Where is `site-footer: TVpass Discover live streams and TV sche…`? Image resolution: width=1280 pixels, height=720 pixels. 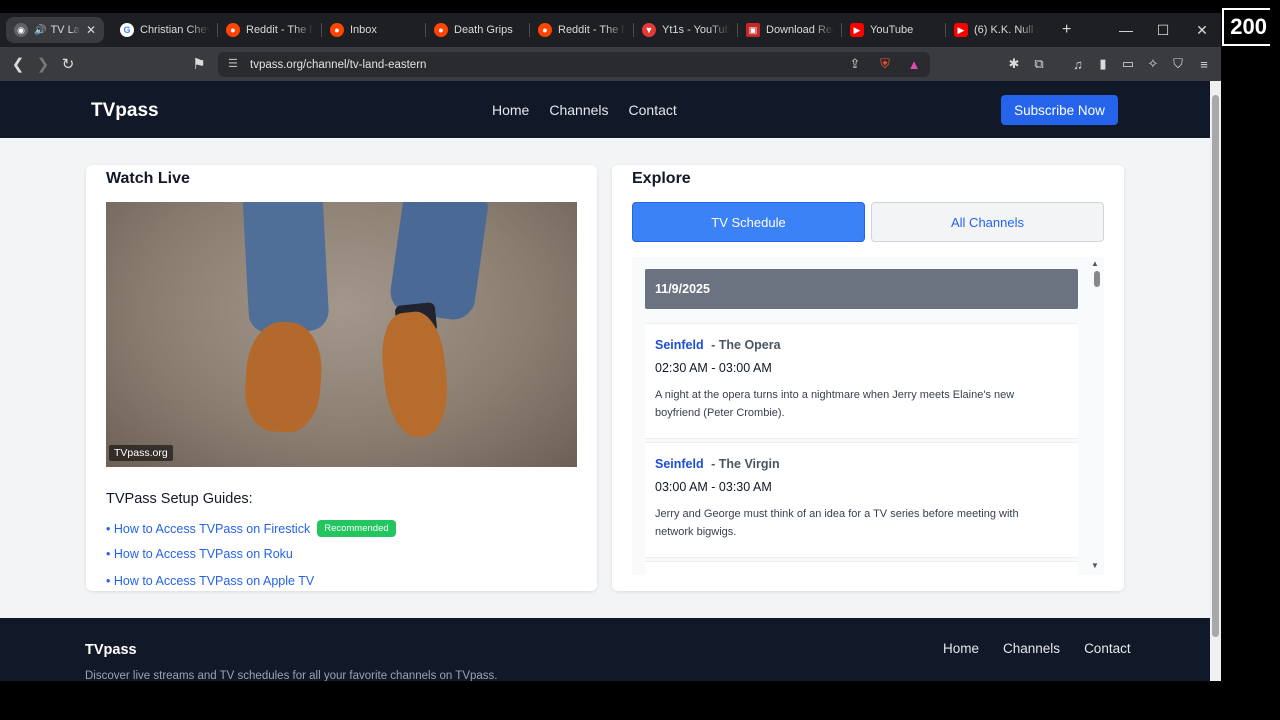 site-footer: TVpass Discover live streams and TV sche… is located at coordinates (605, 649).